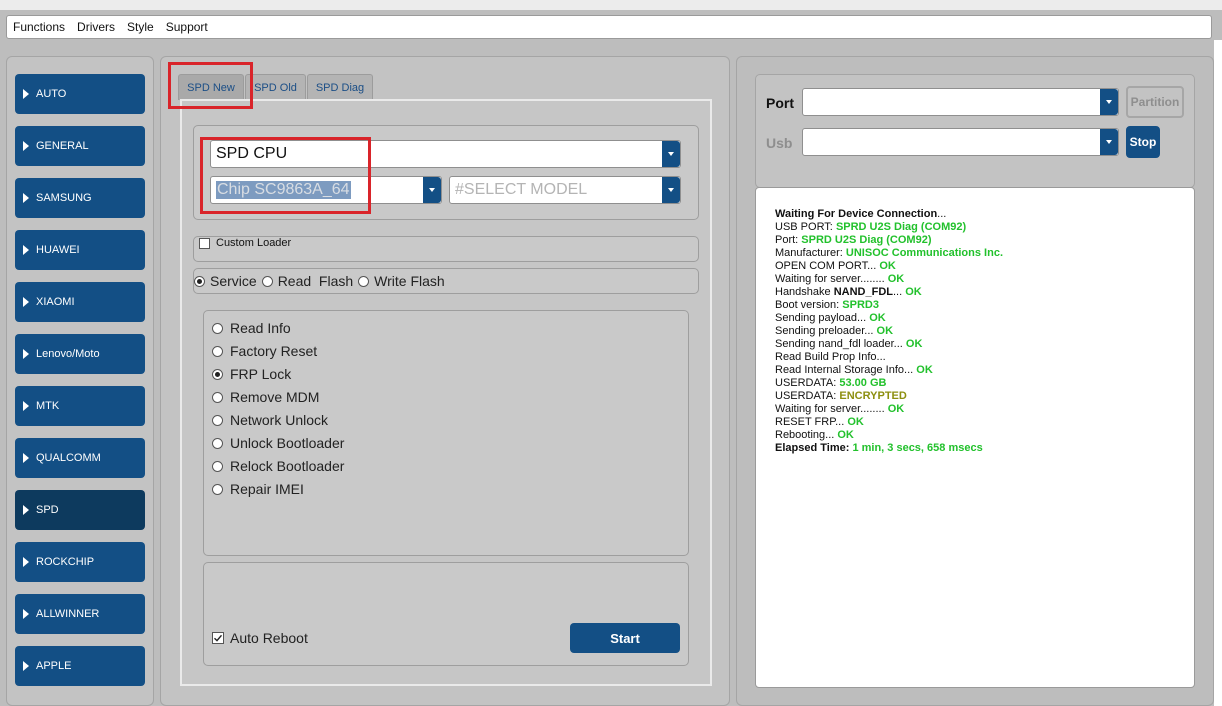  Describe the element at coordinates (233, 281) in the screenshot. I see `mode-label-service: Service` at that location.